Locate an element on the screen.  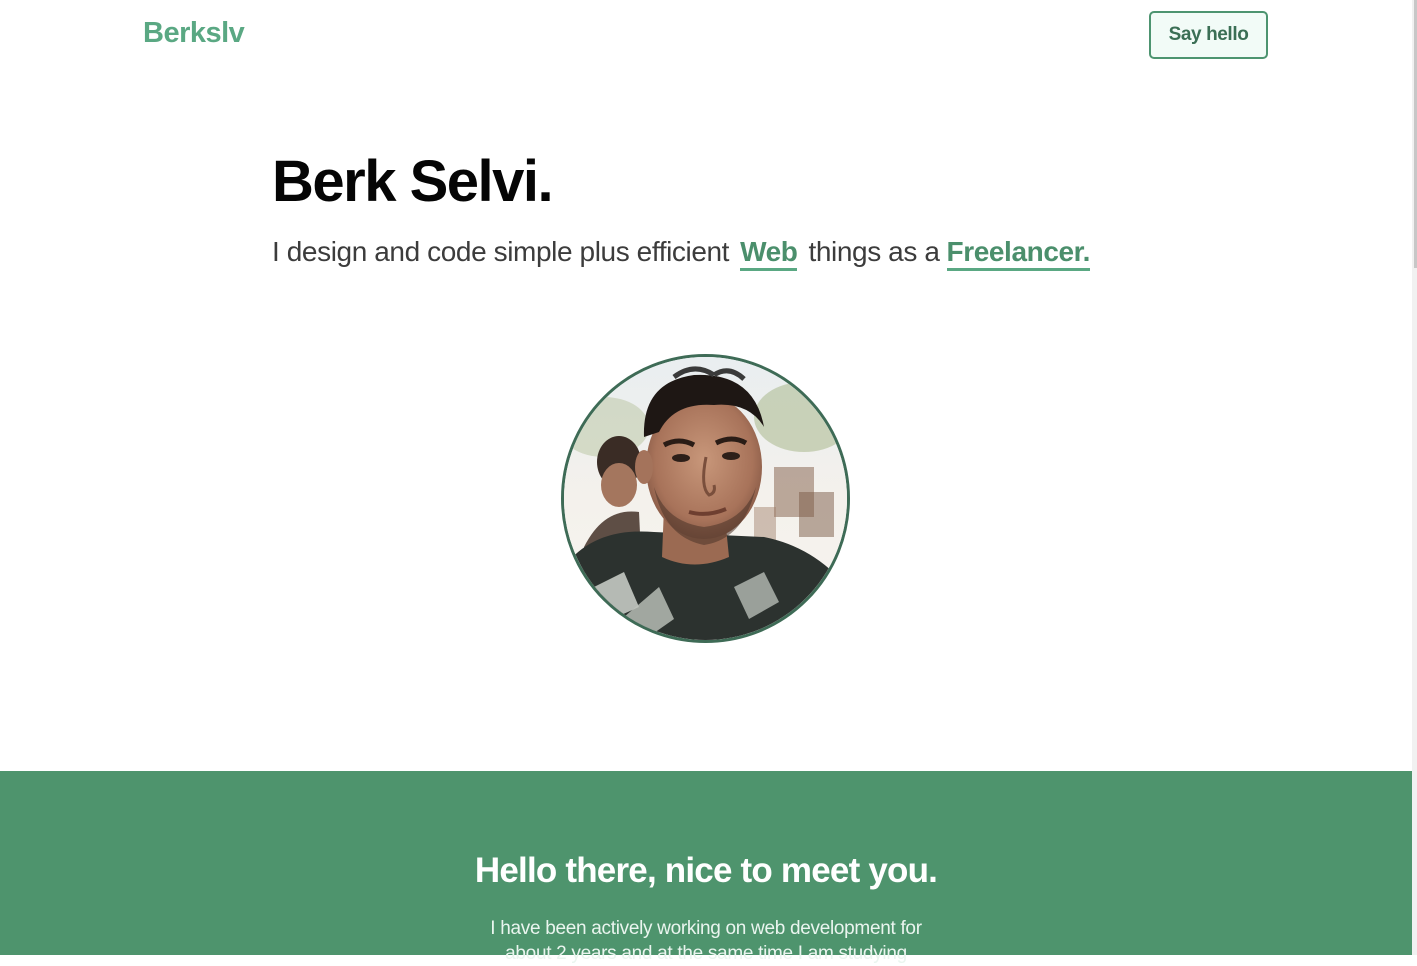
hero-subtitle-text-1: I design and code simple plus efficient is located at coordinates (501, 251).